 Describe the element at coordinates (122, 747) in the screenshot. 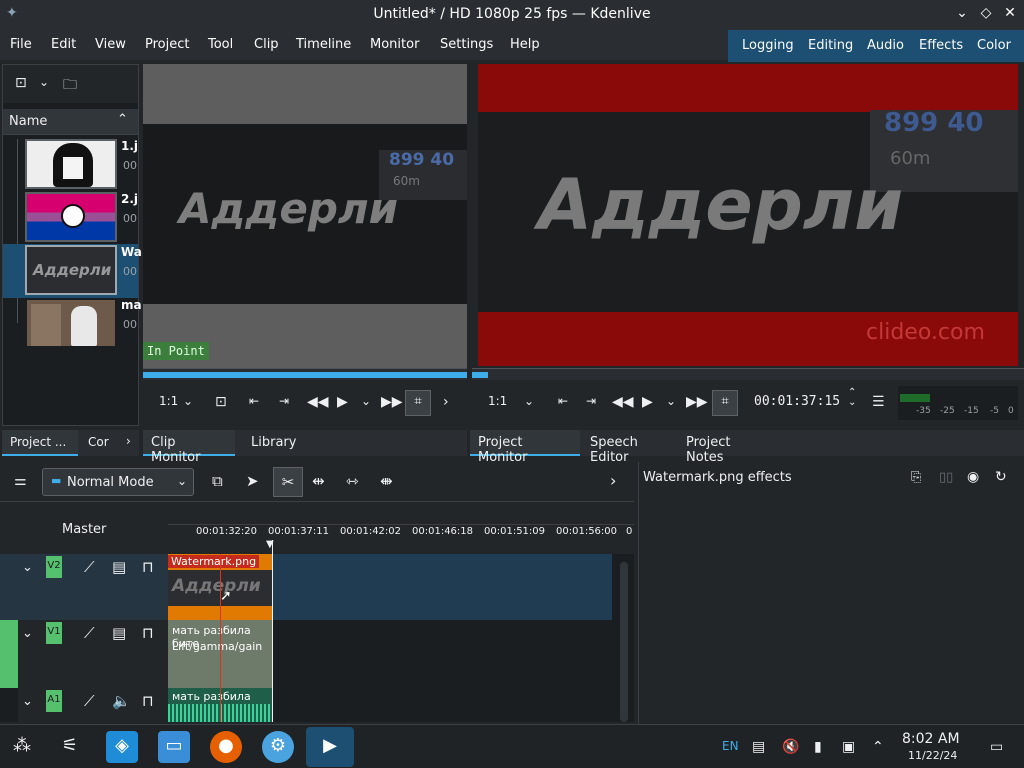

I see `discover-icon: ◈` at that location.